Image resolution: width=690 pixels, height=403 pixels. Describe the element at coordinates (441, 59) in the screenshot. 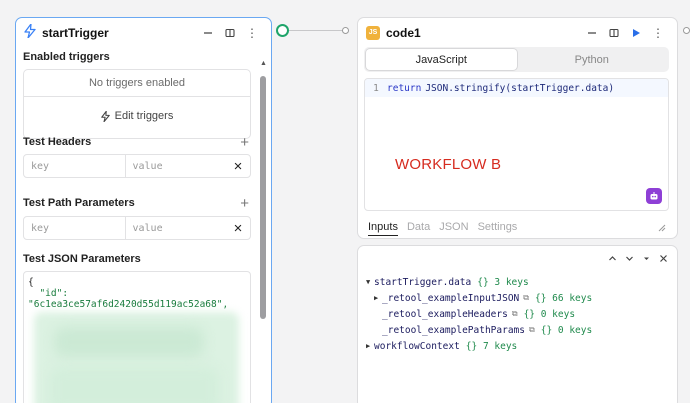

I see `tab-javascript: JavaScript` at that location.